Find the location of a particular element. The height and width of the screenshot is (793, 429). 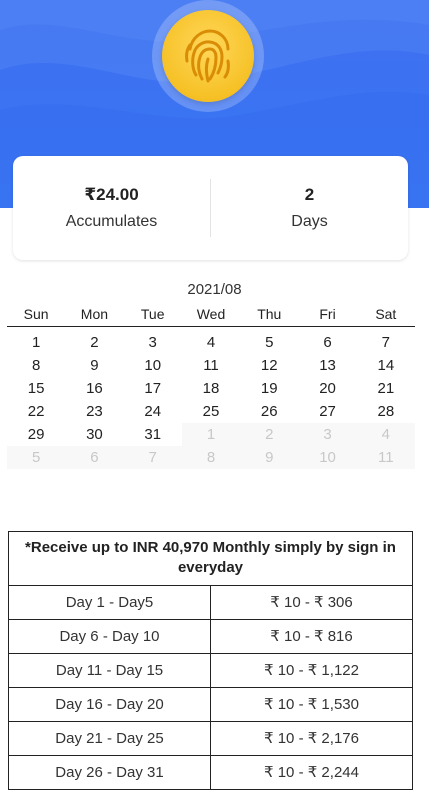

calendar-day: 23 is located at coordinates (94, 411).